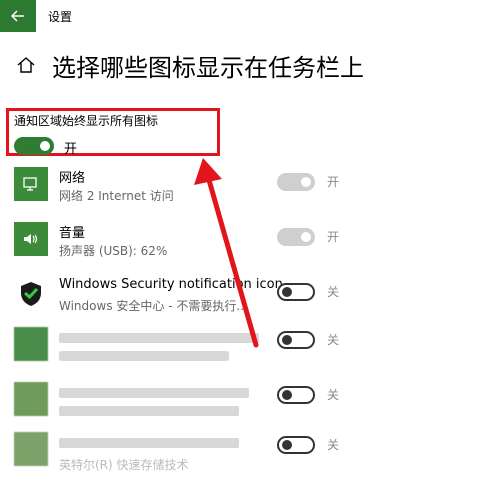 This screenshot has width=500, height=482. Describe the element at coordinates (226, 253) in the screenshot. I see `annotation-arrow` at that location.